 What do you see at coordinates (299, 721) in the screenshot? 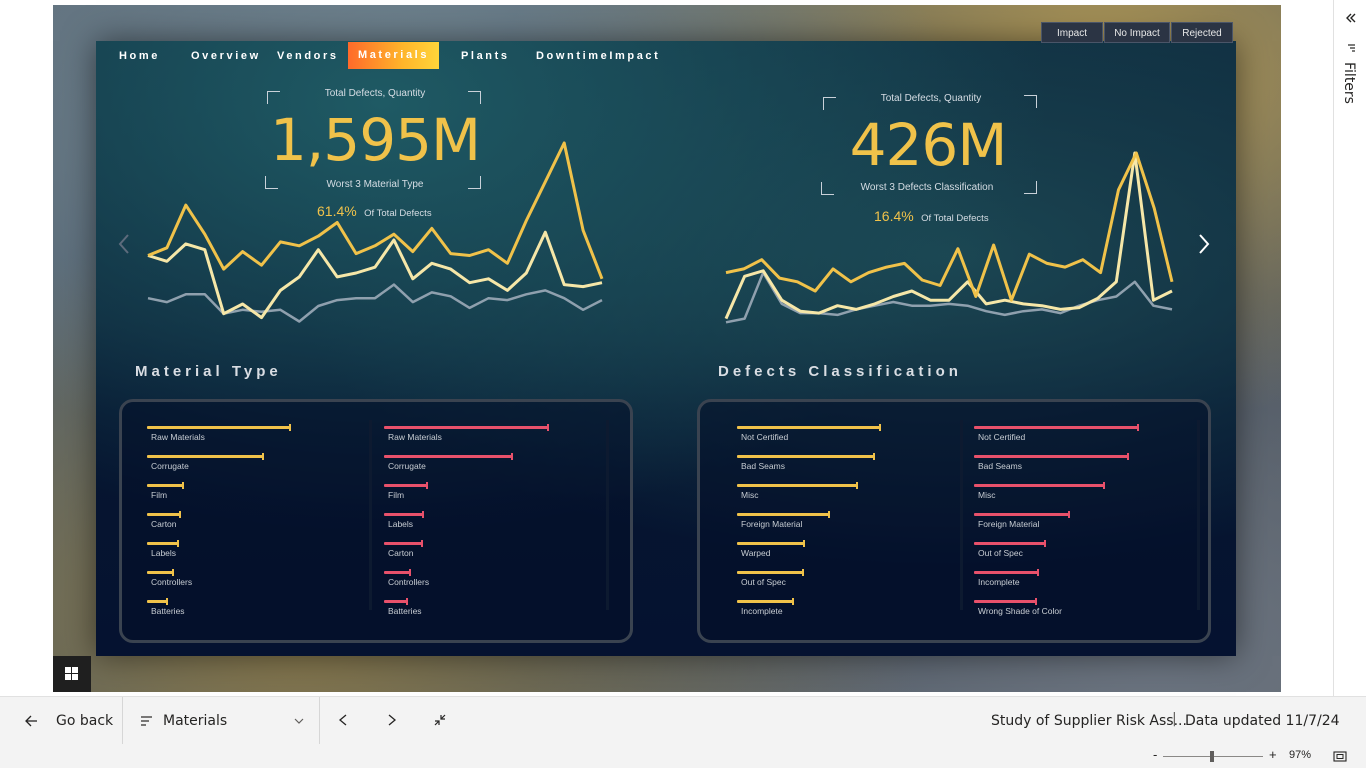
I see `chevron-down-icon` at bounding box center [299, 721].